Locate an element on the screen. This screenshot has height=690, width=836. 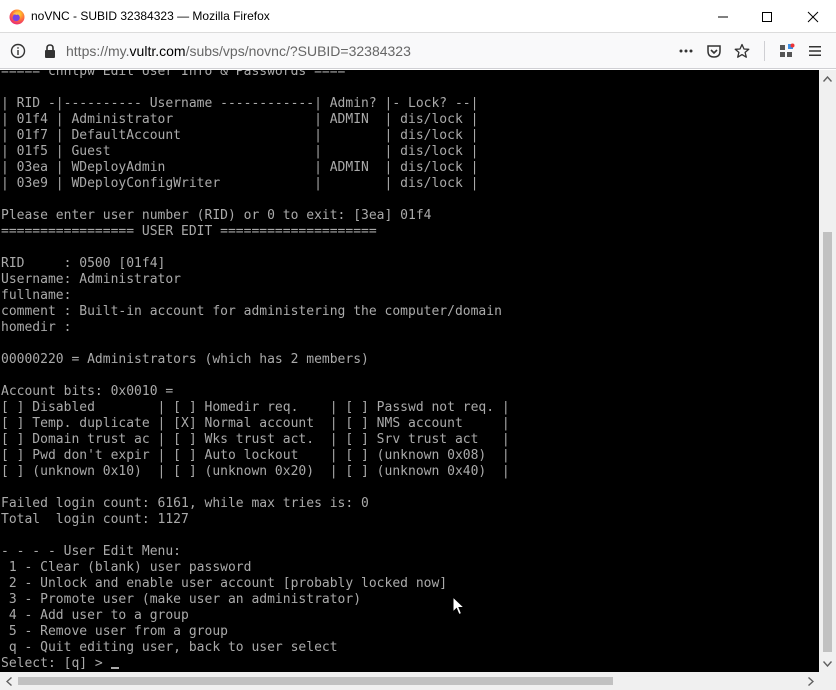
terminal-line: RID : 0500 [01f4] is located at coordinates (83, 263).